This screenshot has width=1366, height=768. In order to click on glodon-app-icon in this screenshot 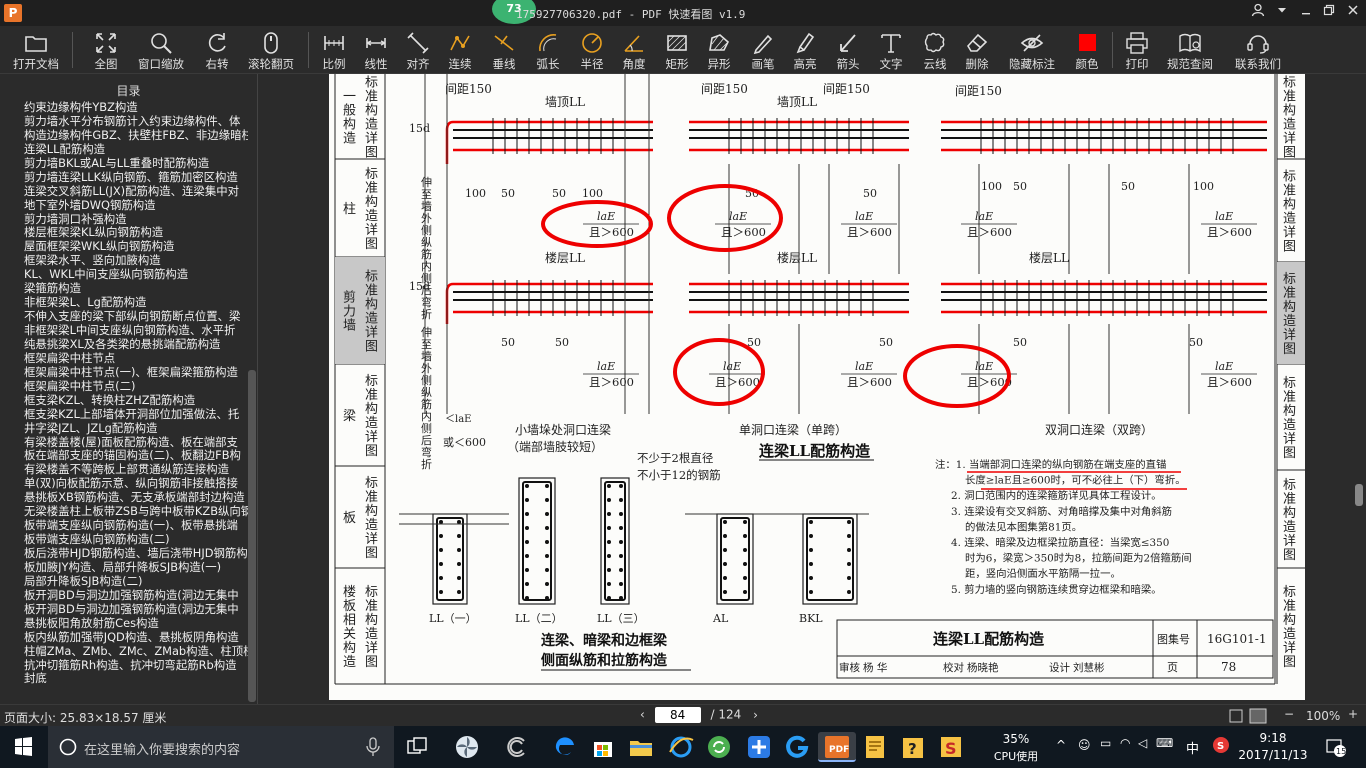, I will do `click(797, 747)`.